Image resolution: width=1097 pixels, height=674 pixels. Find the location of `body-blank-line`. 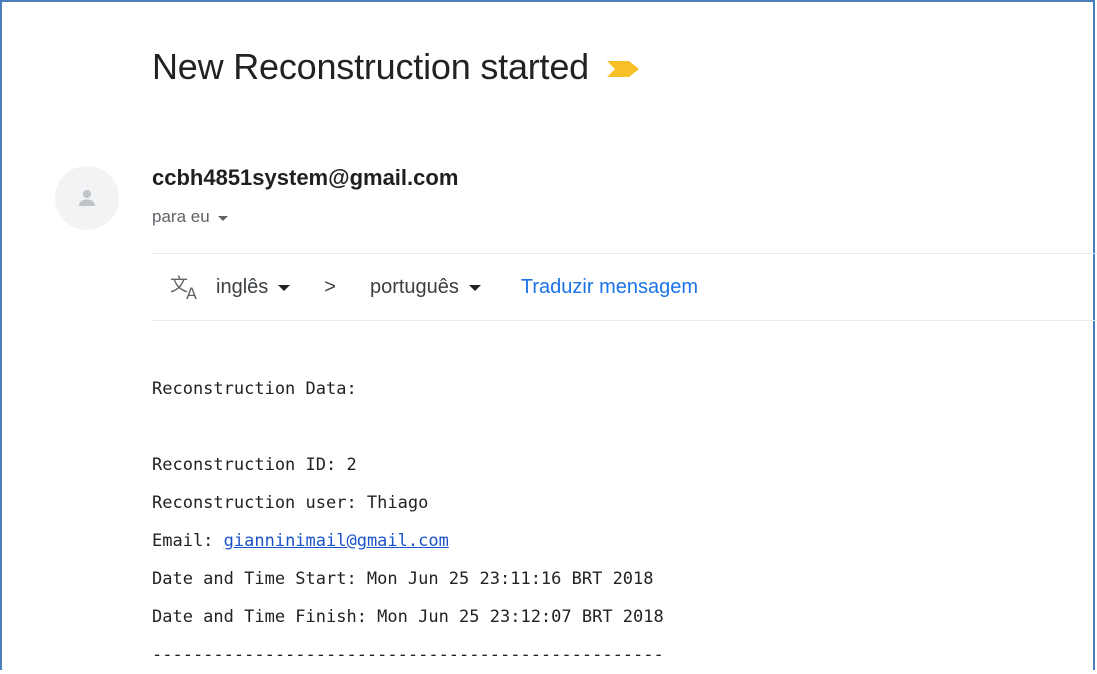

body-blank-line is located at coordinates (408, 427).